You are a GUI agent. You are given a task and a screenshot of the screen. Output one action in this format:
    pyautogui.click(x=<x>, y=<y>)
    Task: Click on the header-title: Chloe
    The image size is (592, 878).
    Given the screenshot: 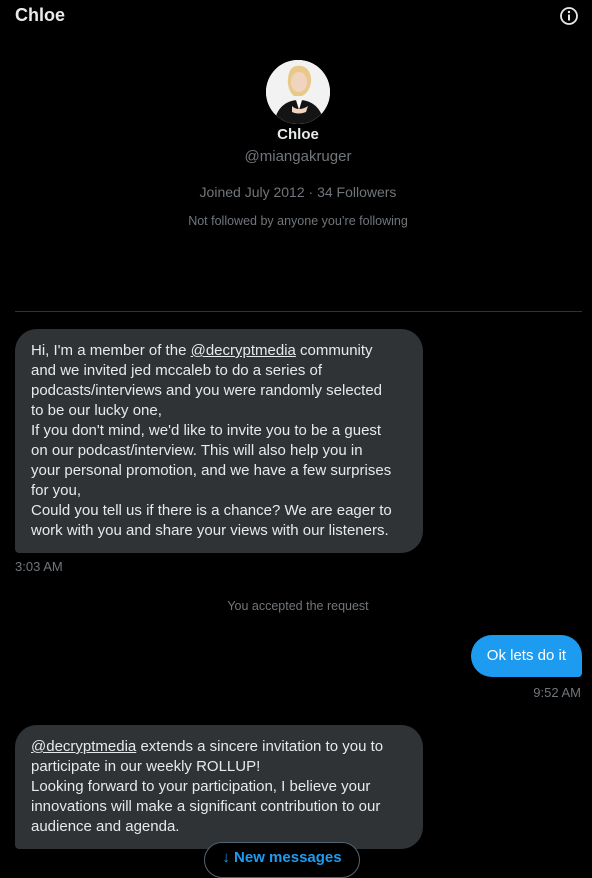 What is the action you would take?
    pyautogui.click(x=40, y=15)
    